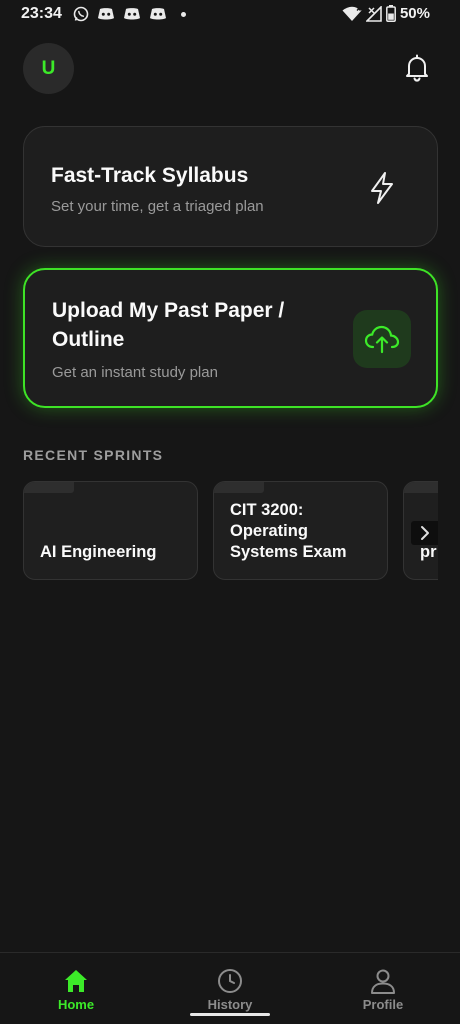 This screenshot has width=460, height=1024. Describe the element at coordinates (110, 530) in the screenshot. I see `sprint-card: AI Engineering` at that location.